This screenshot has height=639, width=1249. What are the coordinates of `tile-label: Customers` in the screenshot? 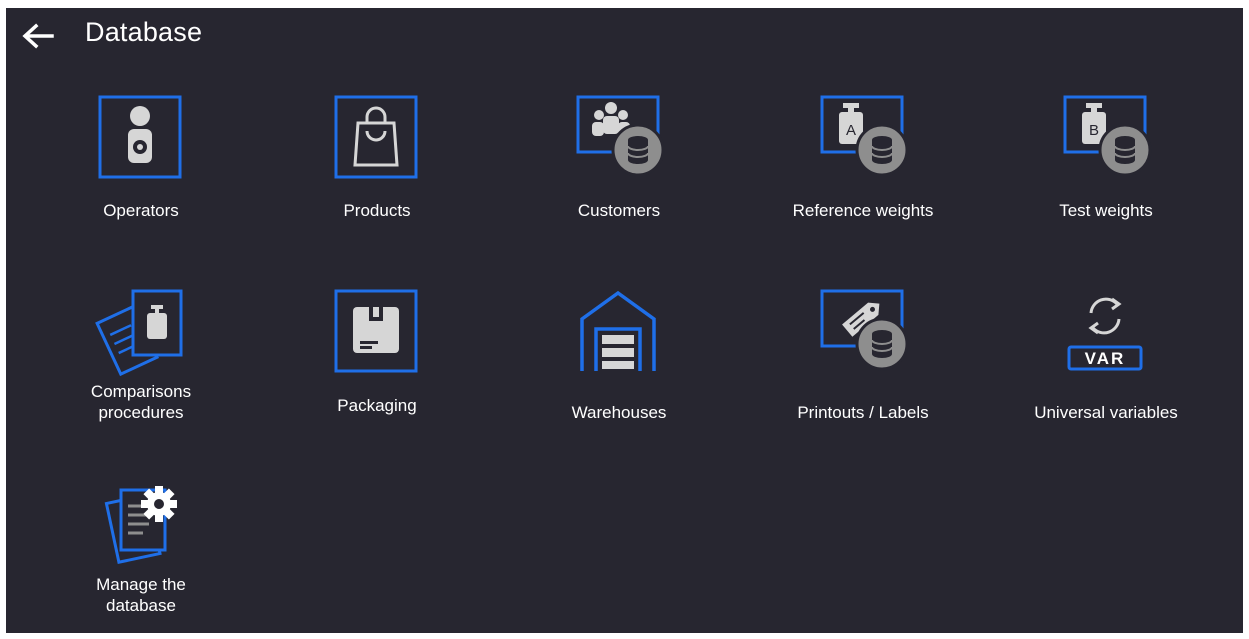 It's located at (619, 210).